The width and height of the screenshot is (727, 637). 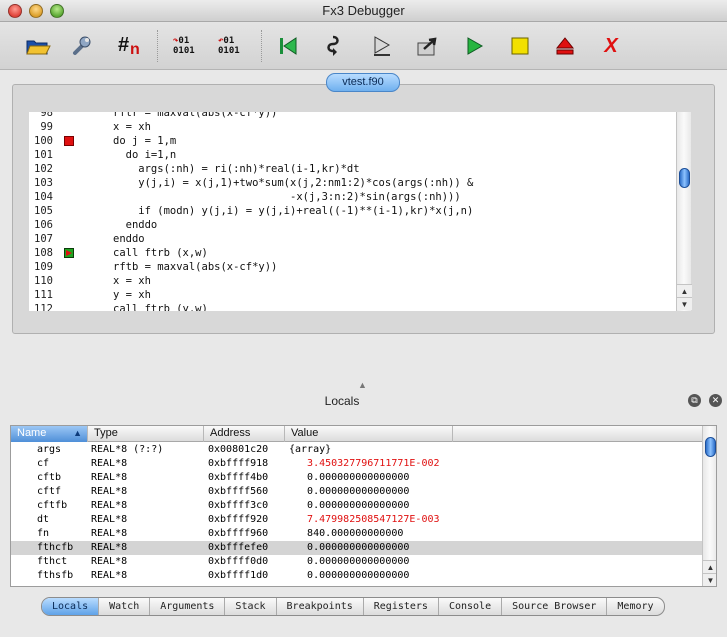 I want to click on code-text: enddo, so click(x=135, y=225).